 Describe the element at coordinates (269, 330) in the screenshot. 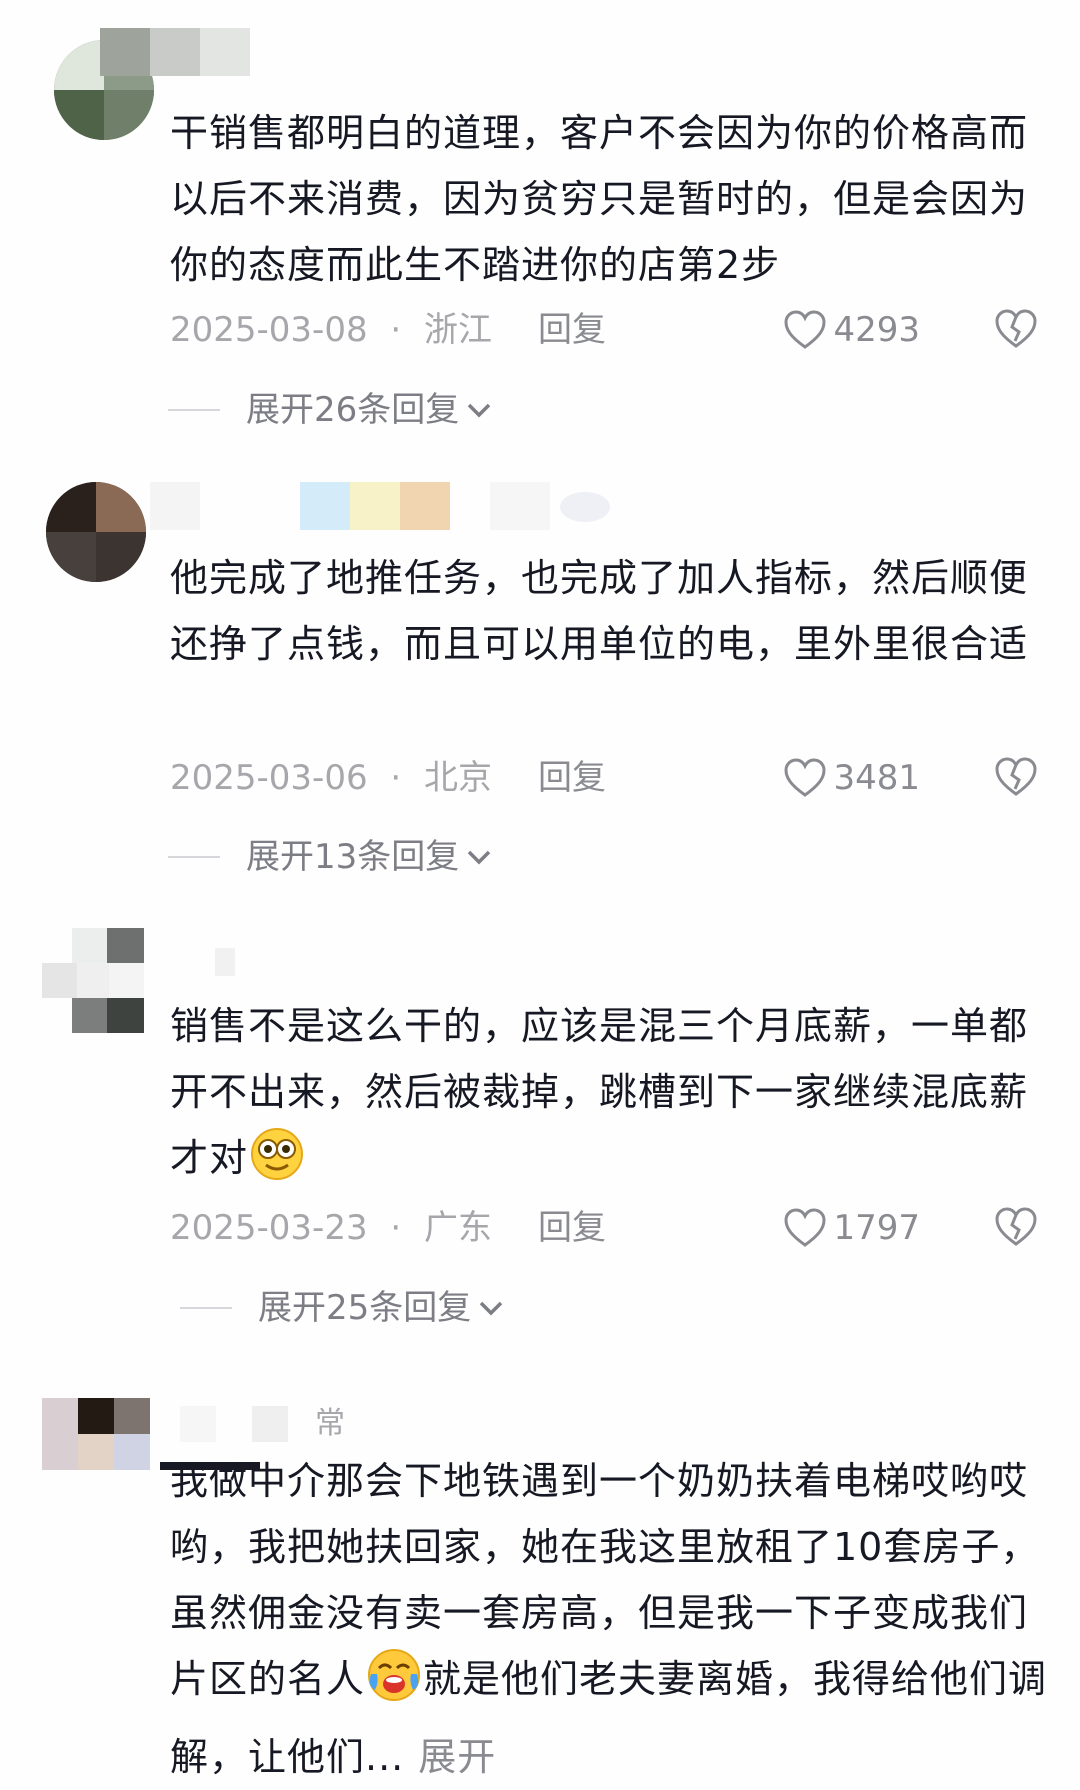

I see `comment-date: 2025-03-08` at that location.